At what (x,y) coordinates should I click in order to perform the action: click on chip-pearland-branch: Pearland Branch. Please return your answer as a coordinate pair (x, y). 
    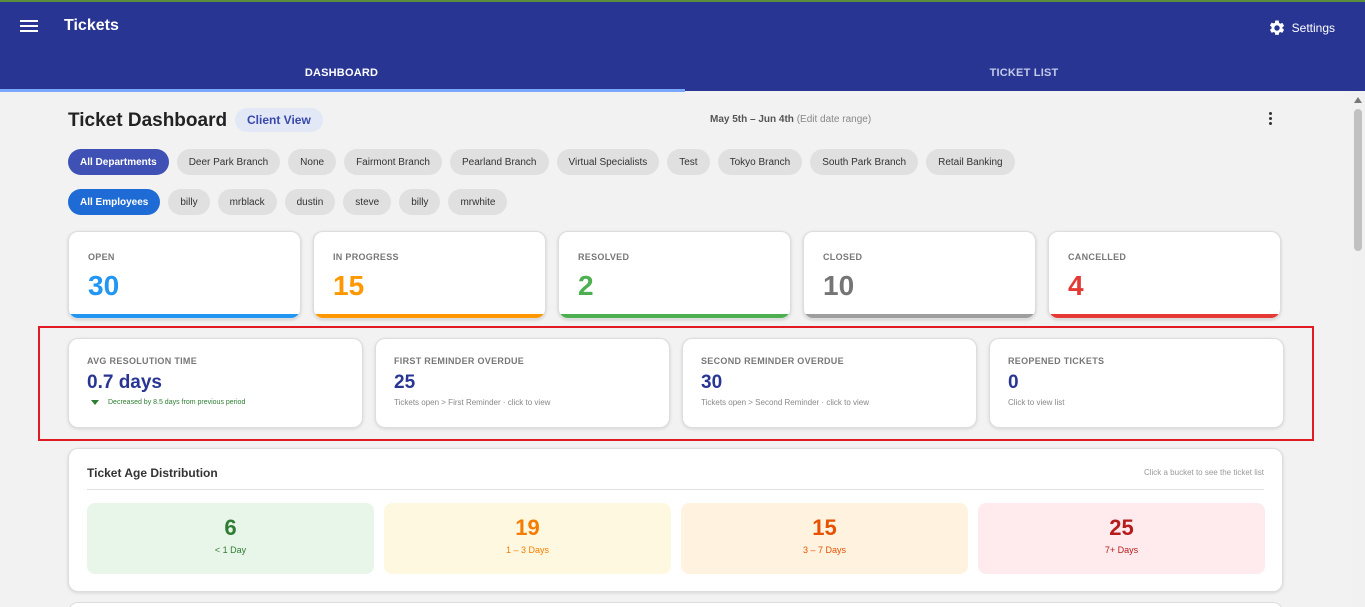
    Looking at the image, I should click on (499, 162).